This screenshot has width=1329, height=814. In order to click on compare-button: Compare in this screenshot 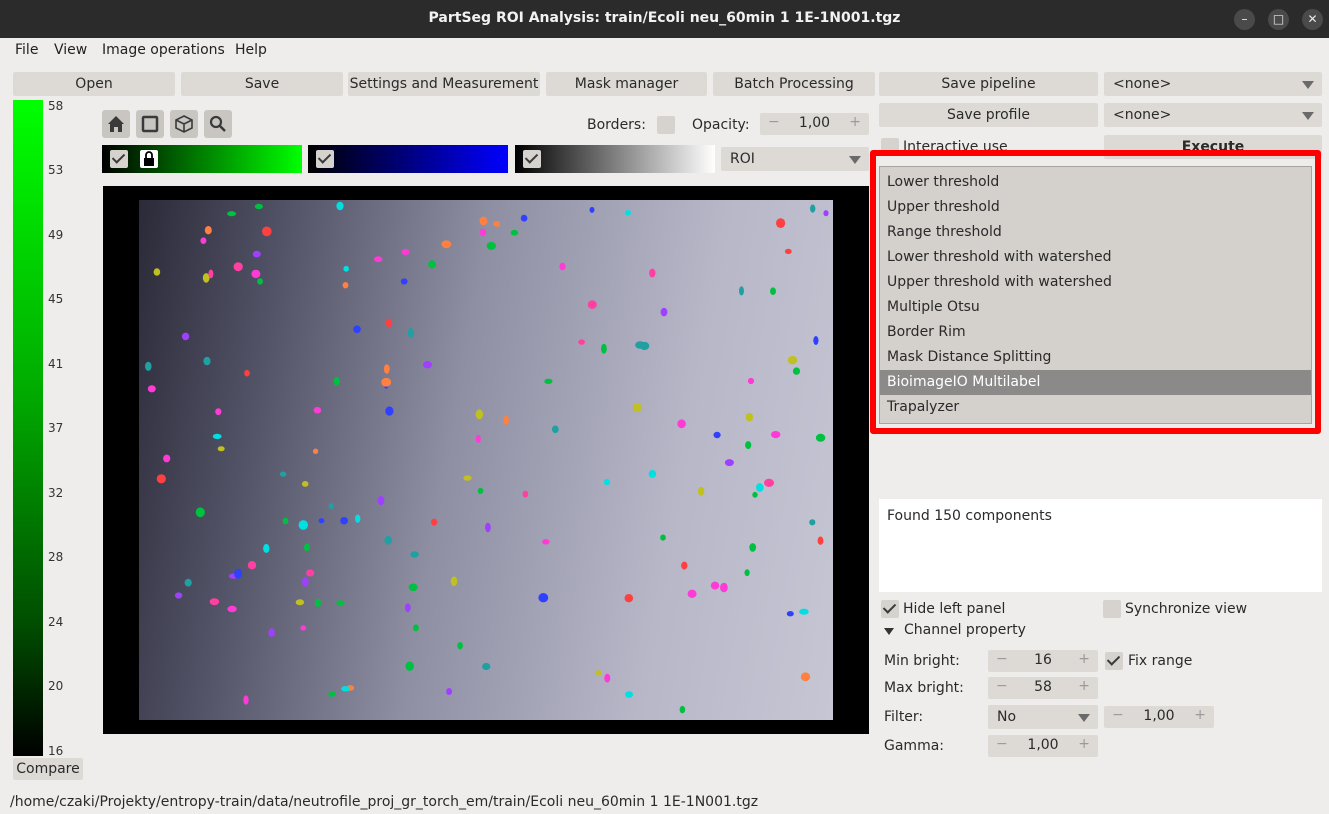, I will do `click(48, 769)`.